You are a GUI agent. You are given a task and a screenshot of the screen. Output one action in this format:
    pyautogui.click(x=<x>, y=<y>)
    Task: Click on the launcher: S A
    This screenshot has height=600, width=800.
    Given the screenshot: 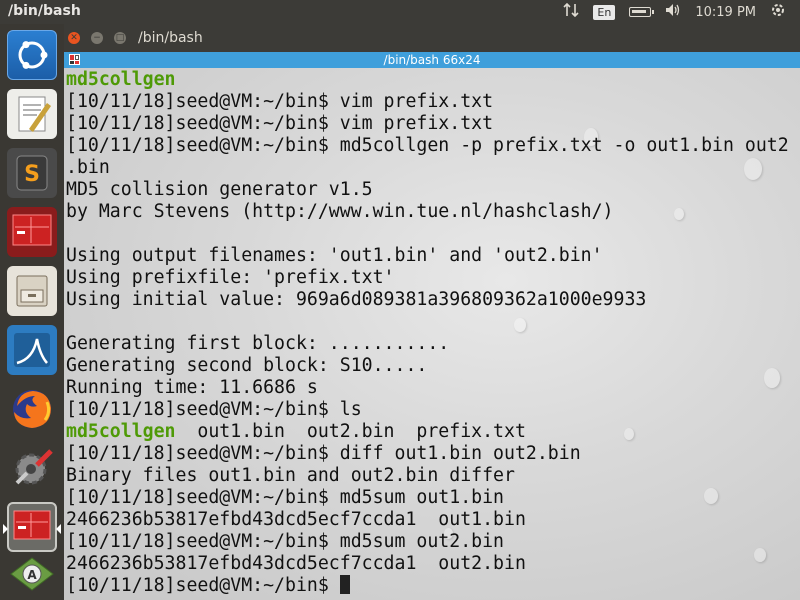 What is the action you would take?
    pyautogui.click(x=32, y=312)
    